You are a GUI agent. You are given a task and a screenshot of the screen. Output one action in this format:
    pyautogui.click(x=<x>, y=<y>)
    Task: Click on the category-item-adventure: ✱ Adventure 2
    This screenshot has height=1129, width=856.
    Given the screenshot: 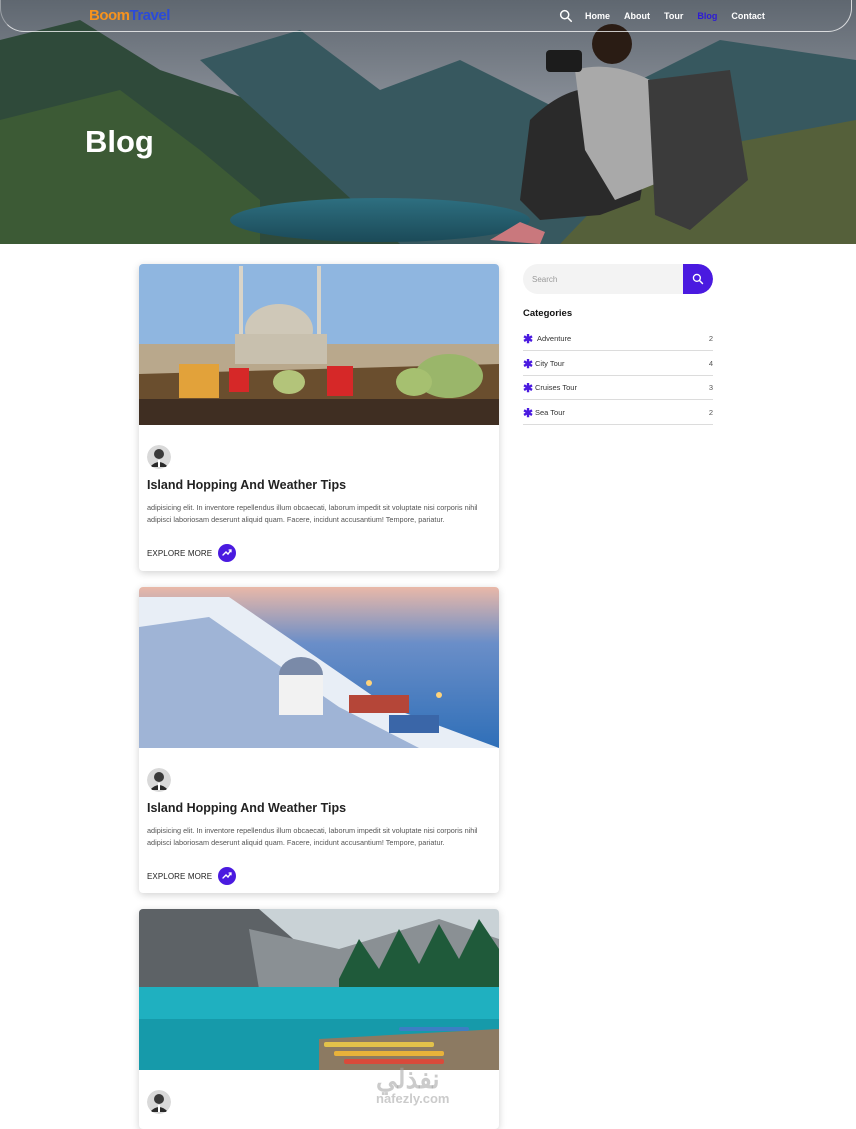 What is the action you would take?
    pyautogui.click(x=618, y=339)
    